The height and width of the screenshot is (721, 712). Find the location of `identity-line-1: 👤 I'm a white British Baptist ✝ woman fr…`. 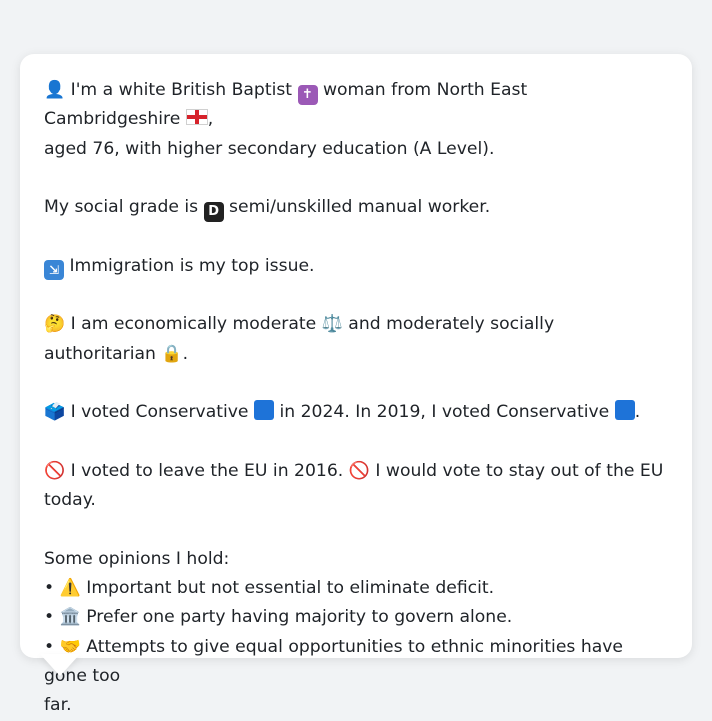

identity-line-1: 👤 I'm a white British Baptist ✝ woman fr… is located at coordinates (356, 105).